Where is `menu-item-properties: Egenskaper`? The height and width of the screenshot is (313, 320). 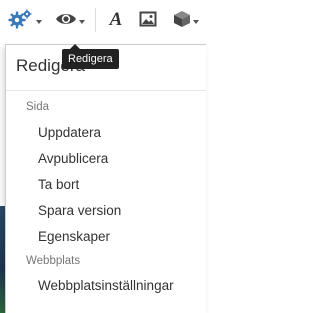 menu-item-properties: Egenskaper is located at coordinates (74, 236).